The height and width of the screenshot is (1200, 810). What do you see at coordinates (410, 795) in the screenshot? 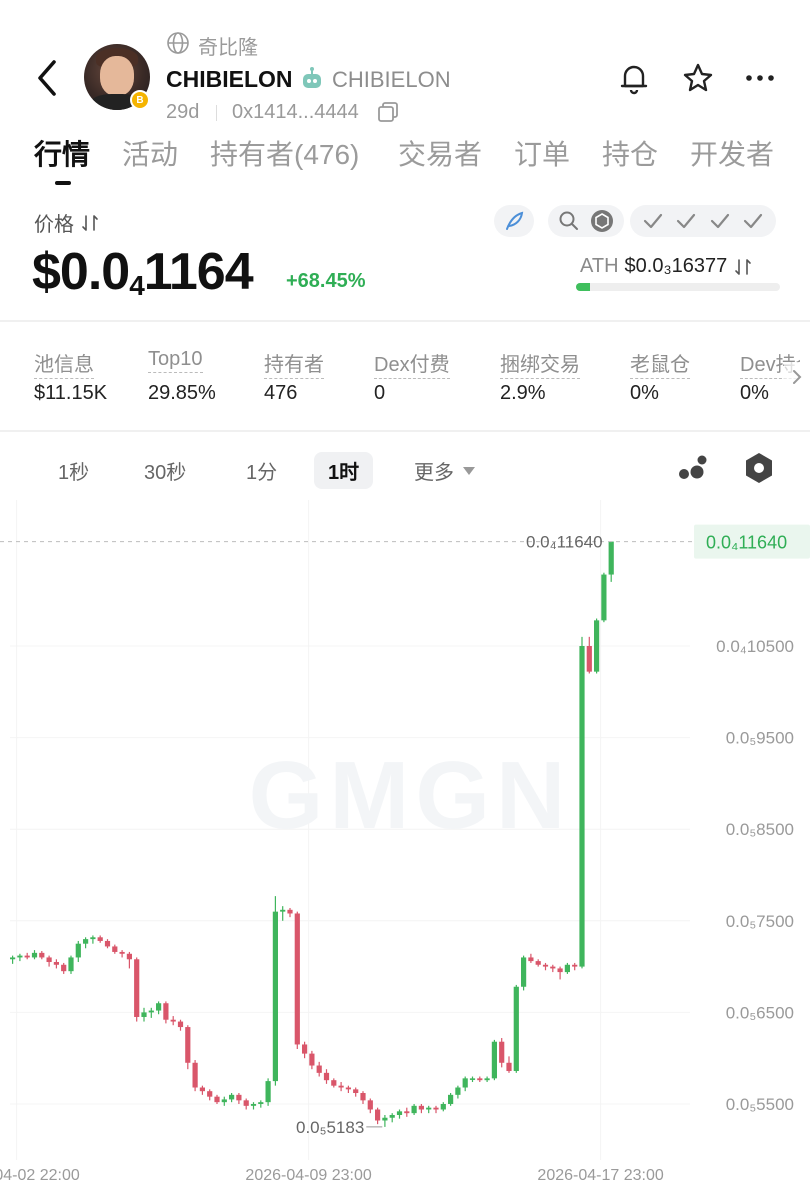
I see `chart-watermark: GMGN` at bounding box center [410, 795].